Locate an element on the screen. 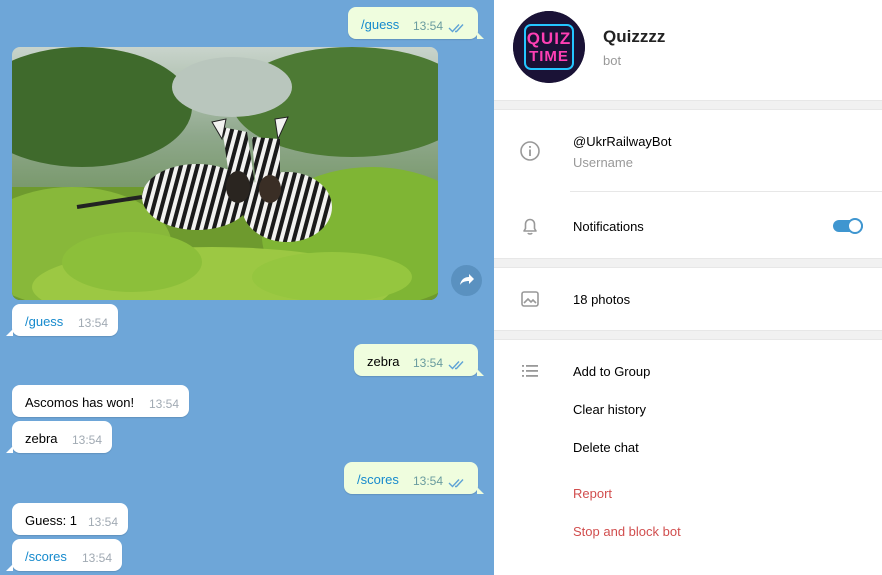  avatar-text-time: TIME is located at coordinates (549, 56).